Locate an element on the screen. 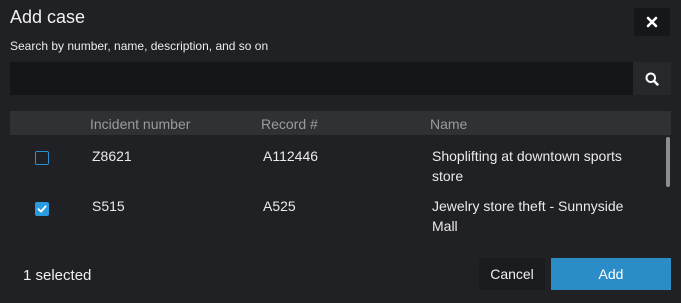 The image size is (681, 303). column-header-record: Record # is located at coordinates (289, 124).